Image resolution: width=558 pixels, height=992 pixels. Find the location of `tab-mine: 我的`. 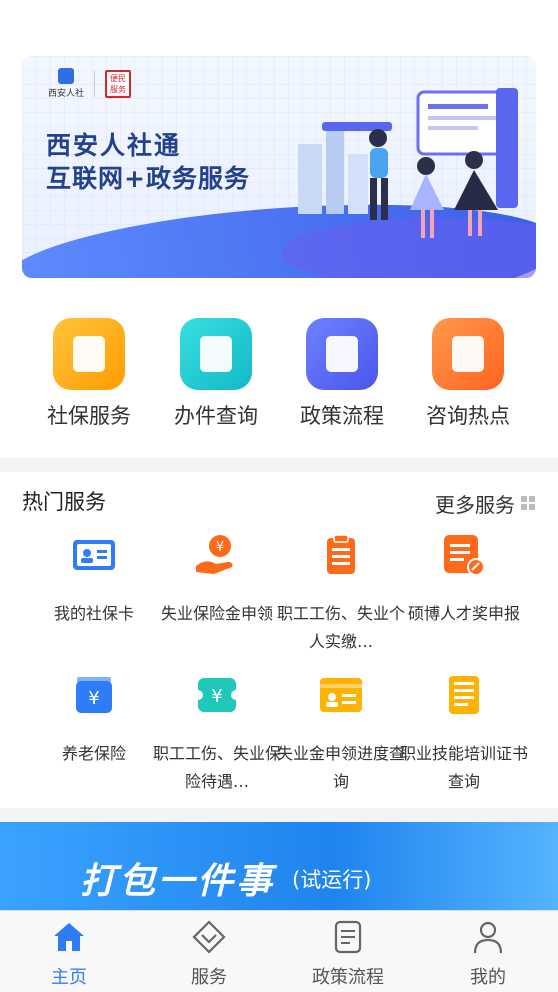

tab-mine: 我的 is located at coordinates (488, 954).